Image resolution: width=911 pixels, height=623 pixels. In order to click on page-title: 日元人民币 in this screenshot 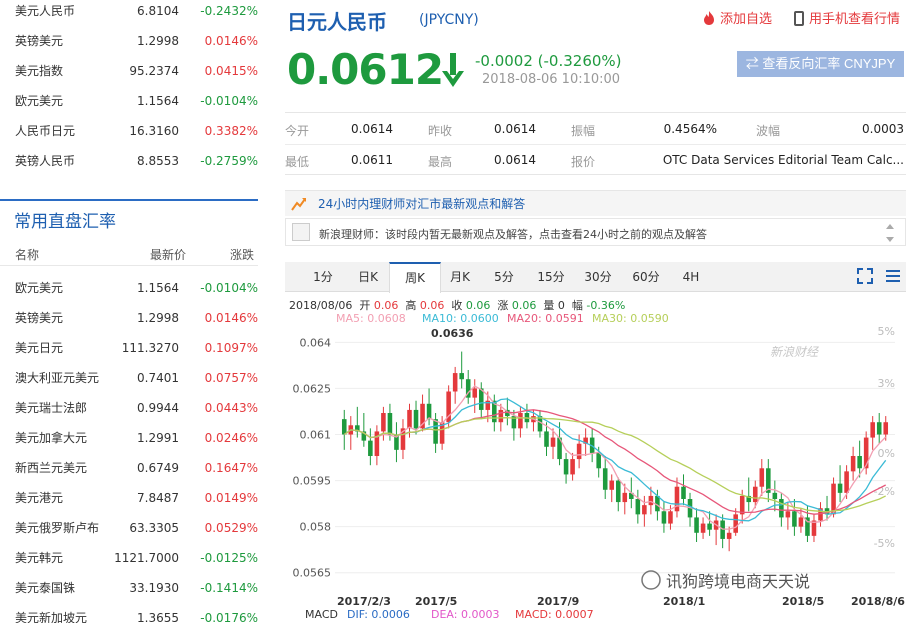, I will do `click(337, 22)`.